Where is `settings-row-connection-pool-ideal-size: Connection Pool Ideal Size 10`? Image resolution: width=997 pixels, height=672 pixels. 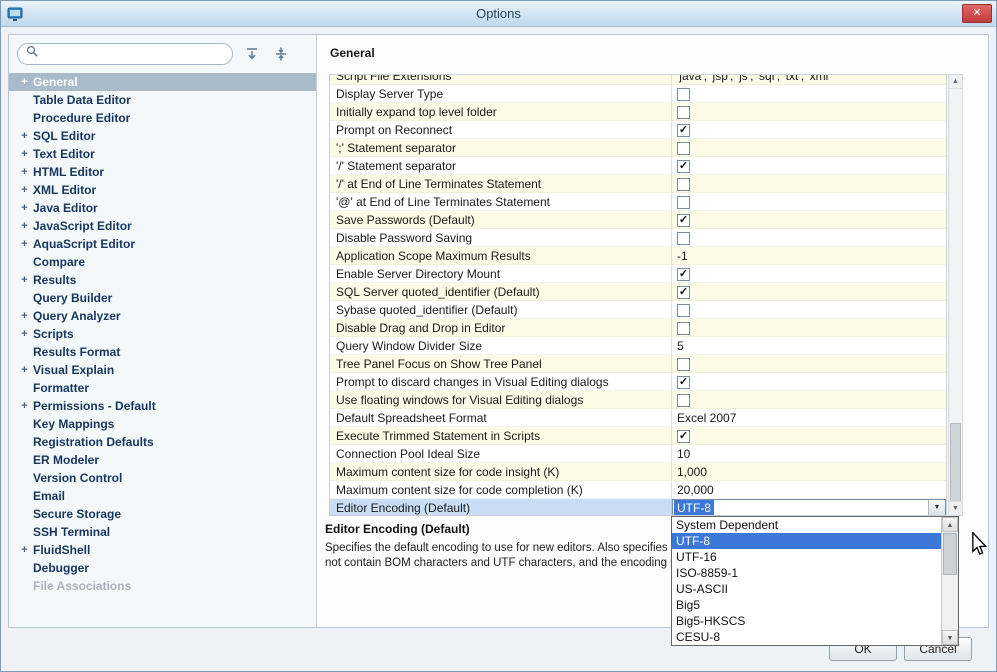
settings-row-connection-pool-ideal-size: Connection Pool Ideal Size 10 is located at coordinates (638, 454).